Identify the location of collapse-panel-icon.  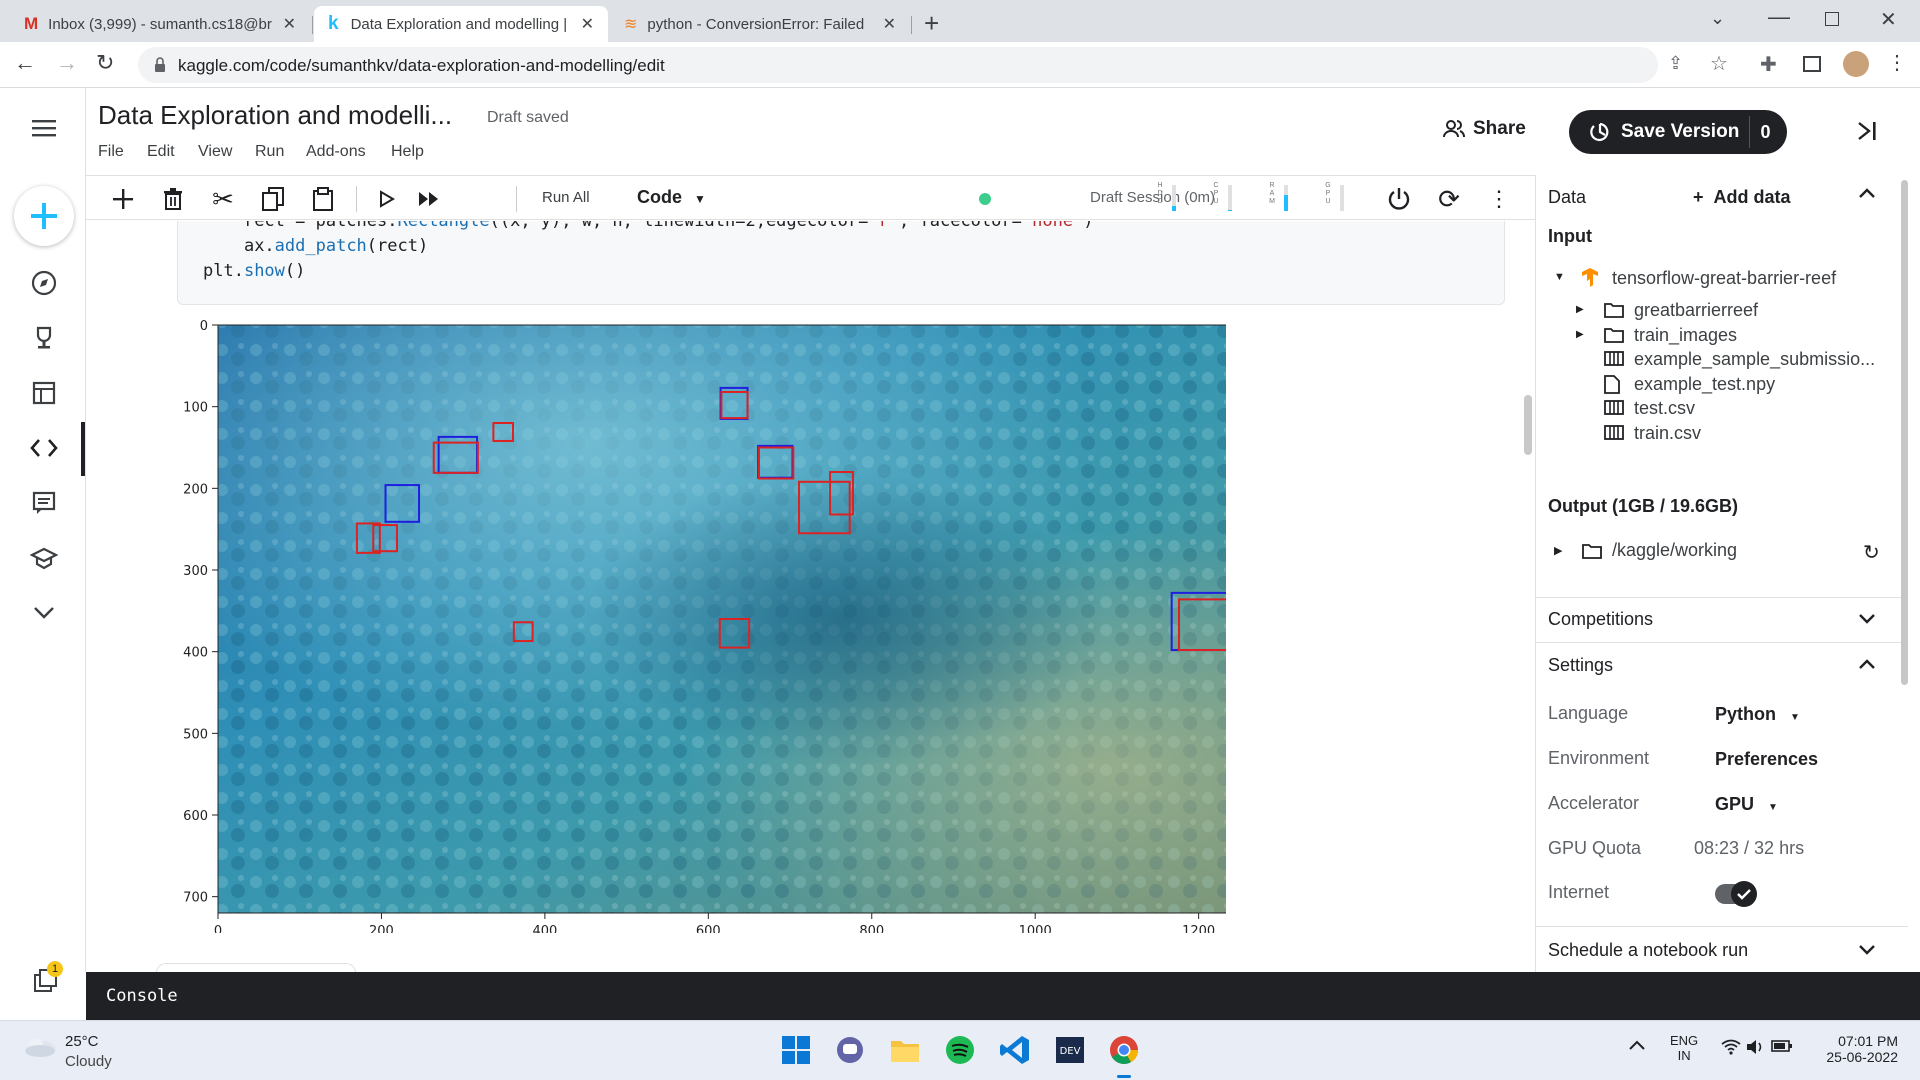
(1867, 131).